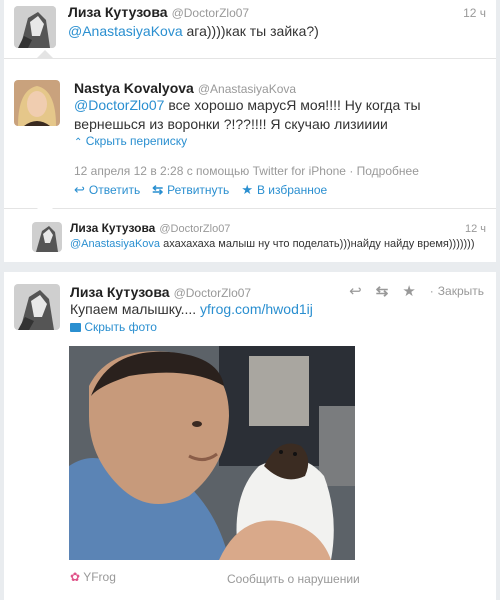 The image size is (500, 600). What do you see at coordinates (292, 190) in the screenshot?
I see `favorite-label: В избранное` at bounding box center [292, 190].